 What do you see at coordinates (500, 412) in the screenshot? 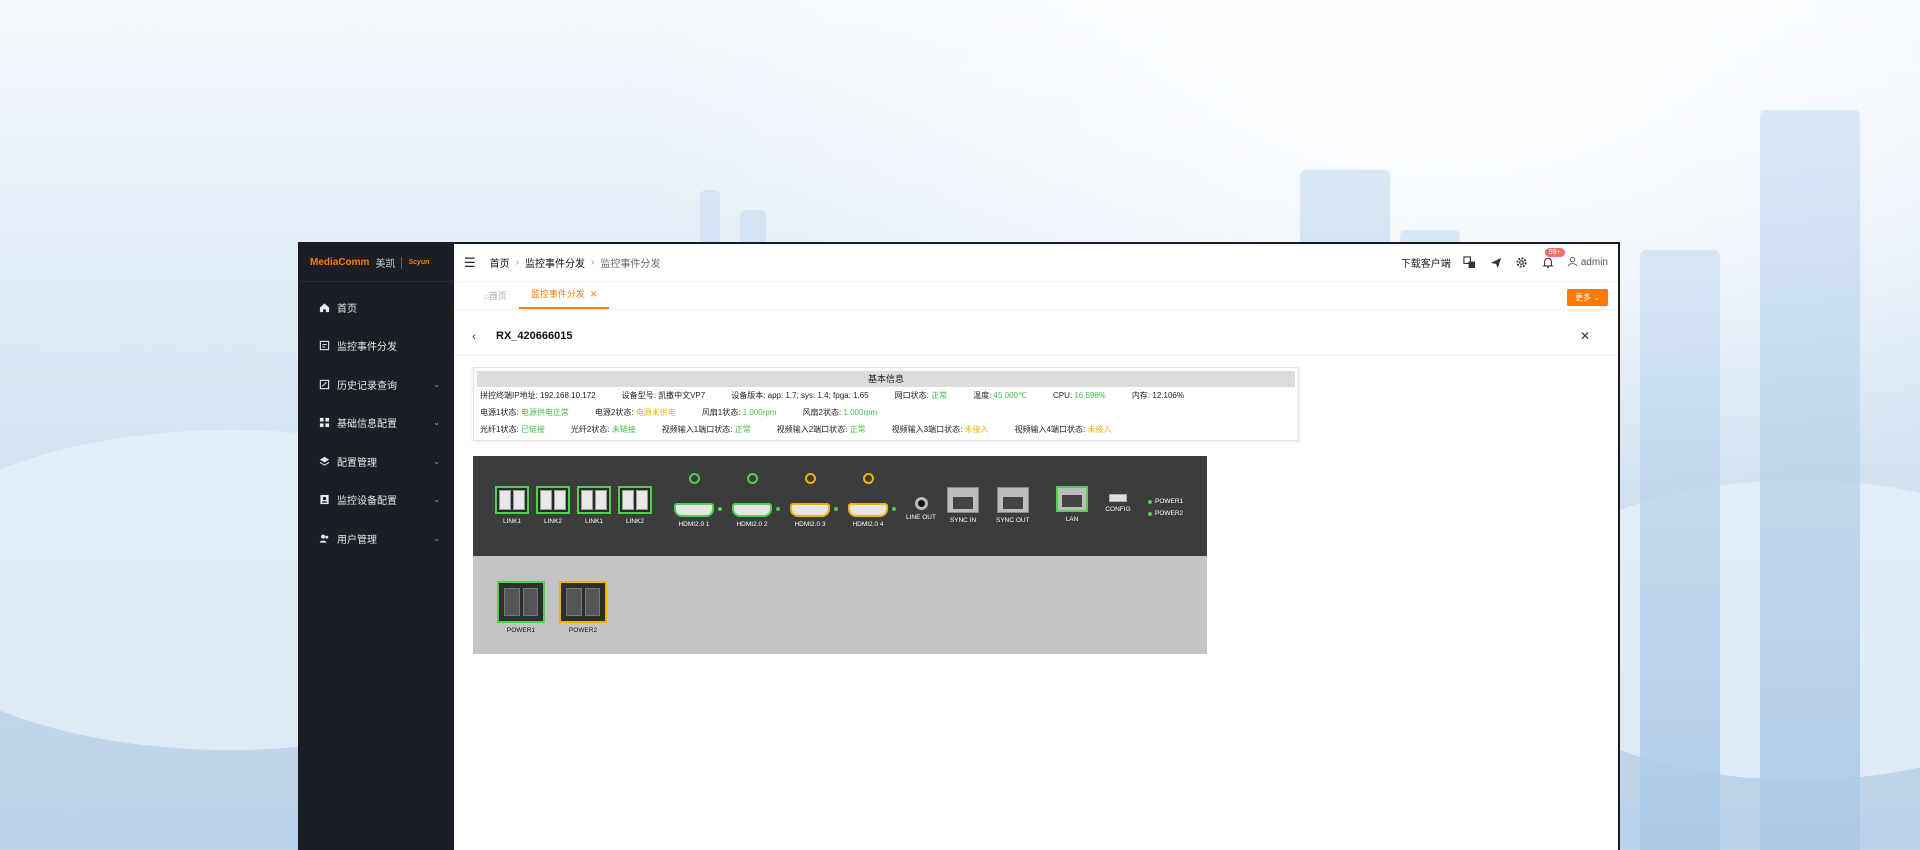
I see `info-field-key: 电源1状态:` at bounding box center [500, 412].